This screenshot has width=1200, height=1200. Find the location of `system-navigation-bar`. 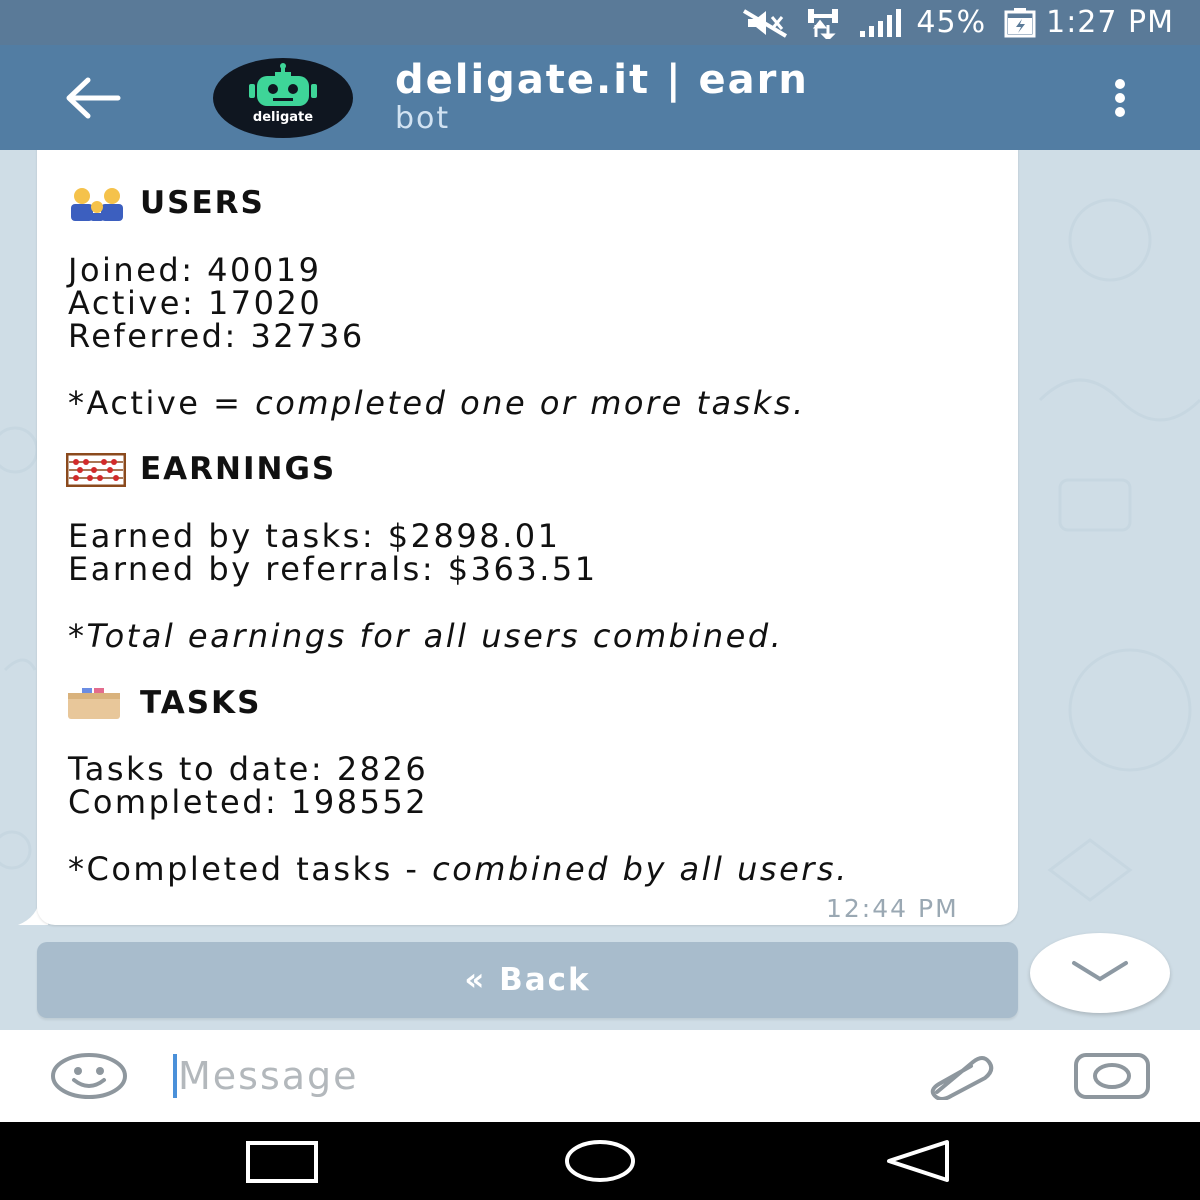

system-navigation-bar is located at coordinates (600, 1161).